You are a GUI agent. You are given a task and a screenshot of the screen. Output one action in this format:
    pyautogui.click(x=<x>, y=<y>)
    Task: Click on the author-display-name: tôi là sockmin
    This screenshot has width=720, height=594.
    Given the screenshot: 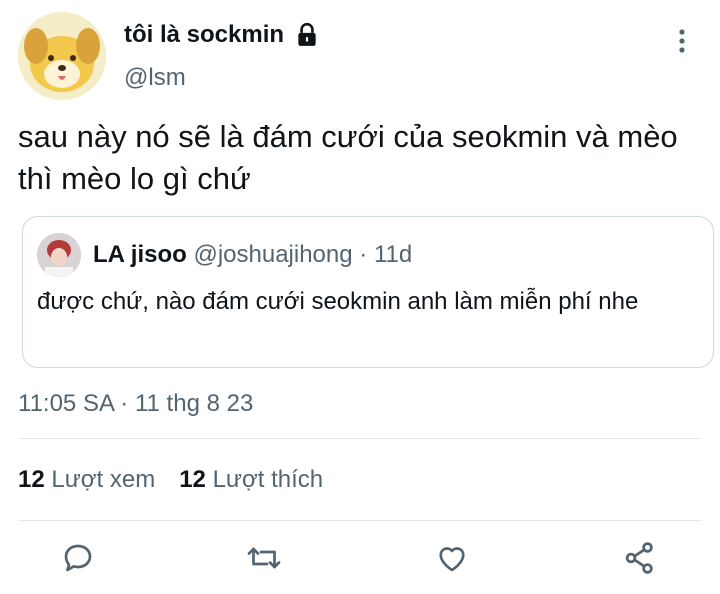 What is the action you would take?
    pyautogui.click(x=204, y=35)
    